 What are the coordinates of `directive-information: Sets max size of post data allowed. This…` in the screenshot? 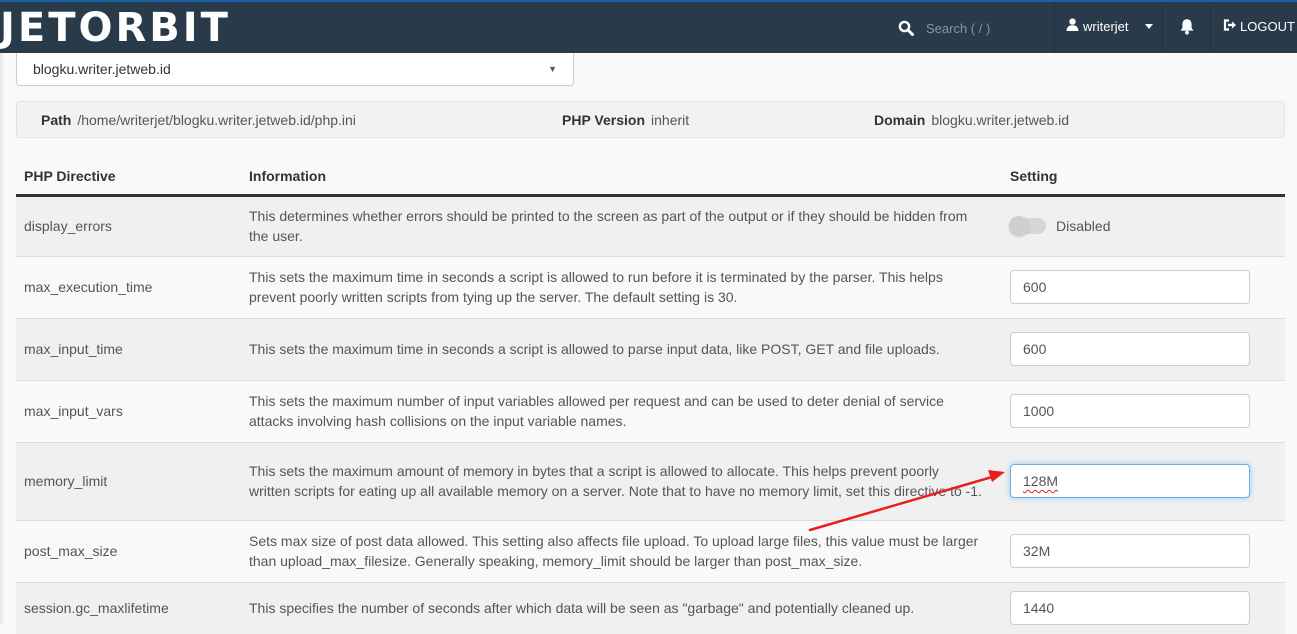 It's located at (621, 550).